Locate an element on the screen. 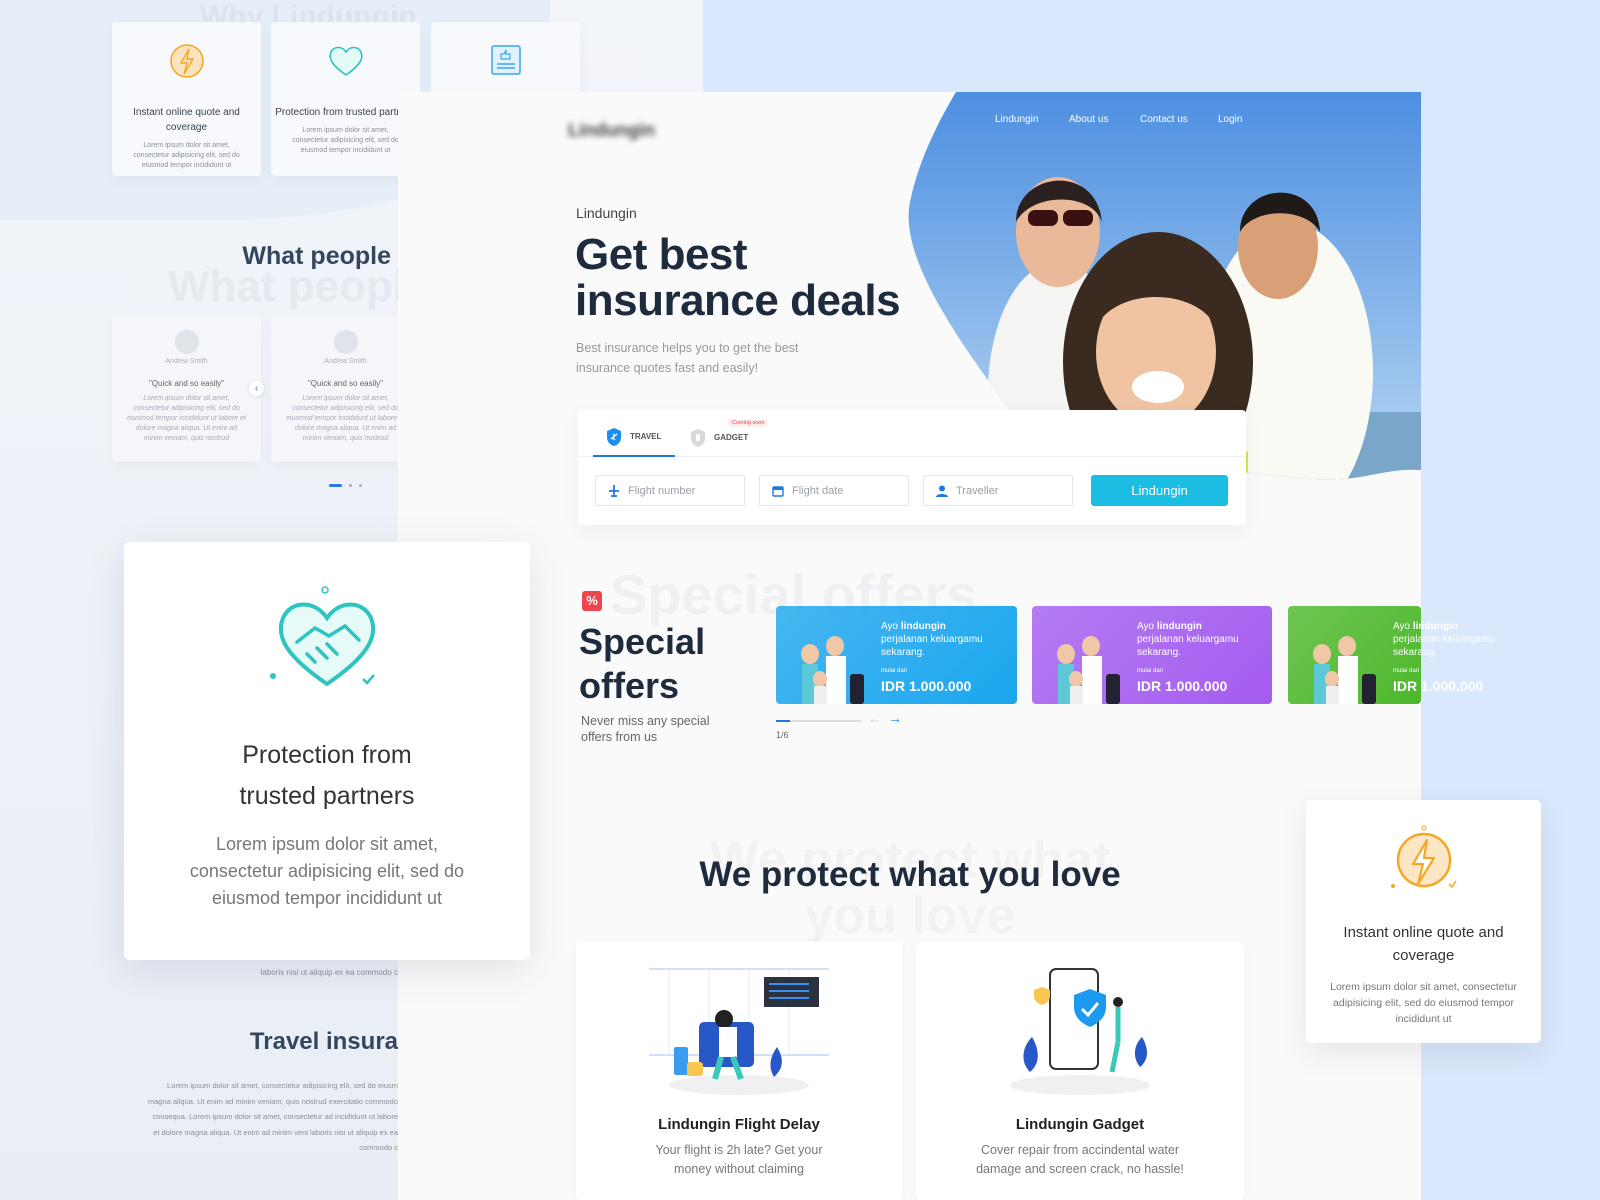 The width and height of the screenshot is (1600, 1200). behind-text: laboris nisi ut aliquip ex ea commodo c is located at coordinates (329, 972).